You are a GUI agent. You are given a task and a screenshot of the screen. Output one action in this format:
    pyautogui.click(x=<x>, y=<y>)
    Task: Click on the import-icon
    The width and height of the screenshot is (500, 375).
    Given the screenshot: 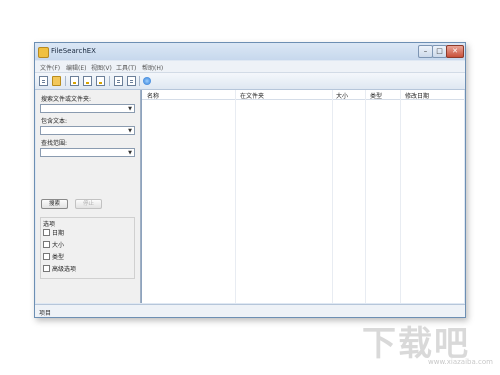 What is the action you would take?
    pyautogui.click(x=87, y=81)
    